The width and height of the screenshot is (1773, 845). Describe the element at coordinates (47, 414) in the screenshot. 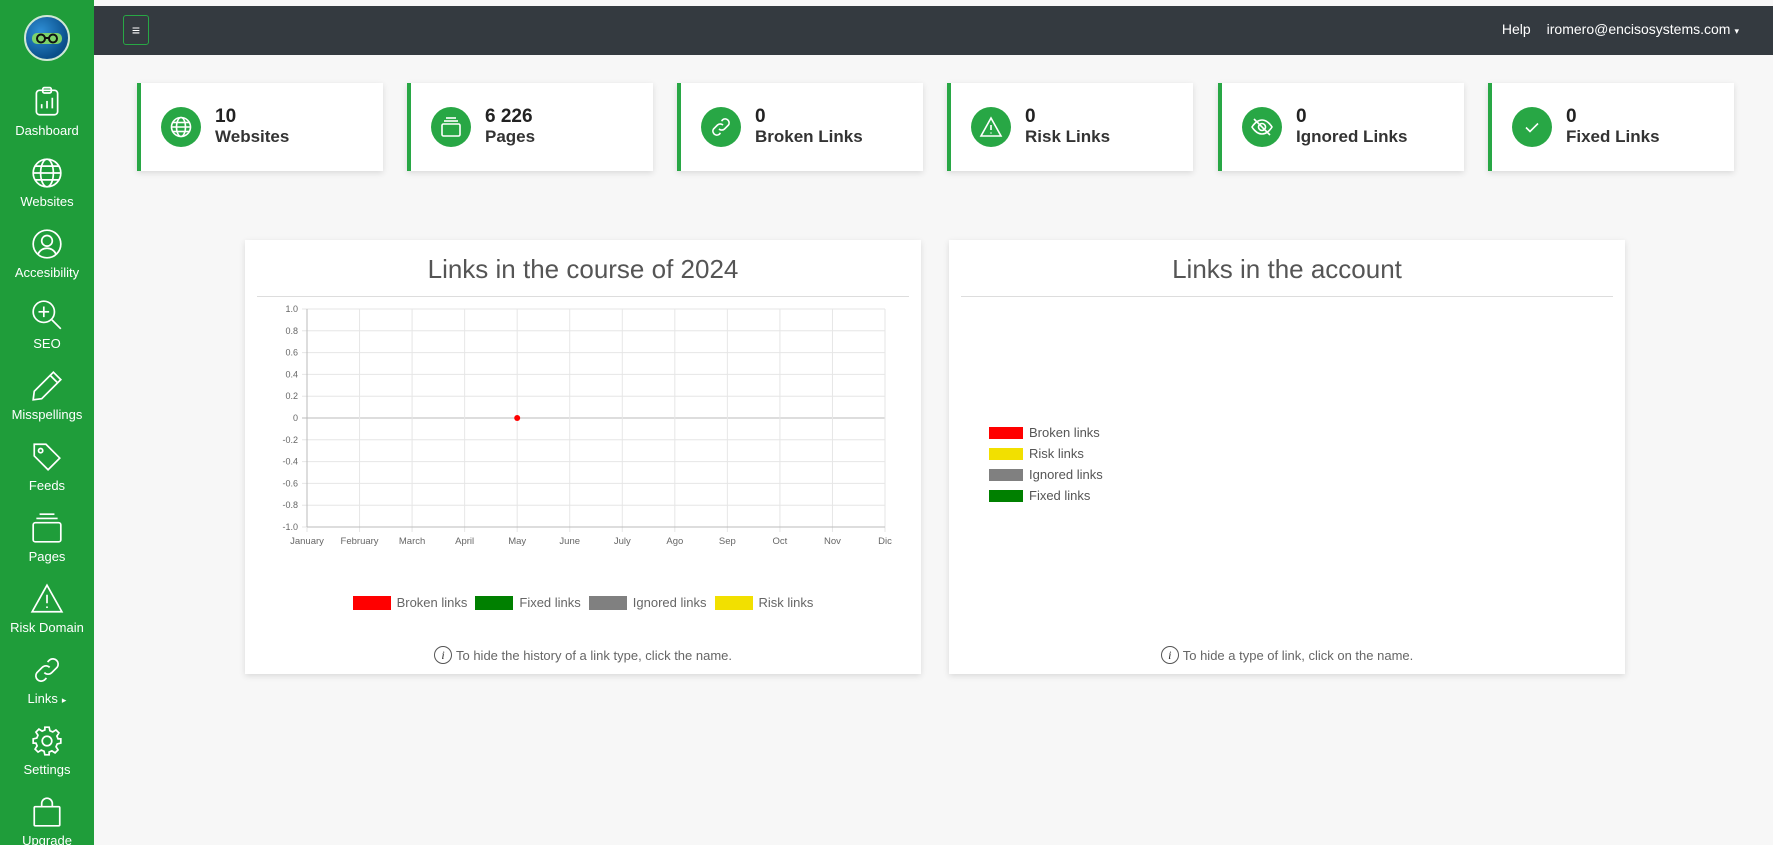

I see `sidebar-item-label: Misspellings` at that location.